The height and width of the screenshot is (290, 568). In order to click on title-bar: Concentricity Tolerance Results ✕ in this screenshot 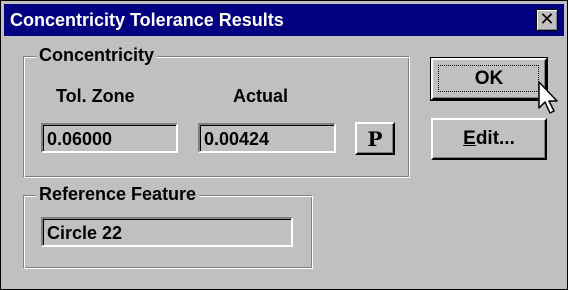, I will do `click(284, 20)`.